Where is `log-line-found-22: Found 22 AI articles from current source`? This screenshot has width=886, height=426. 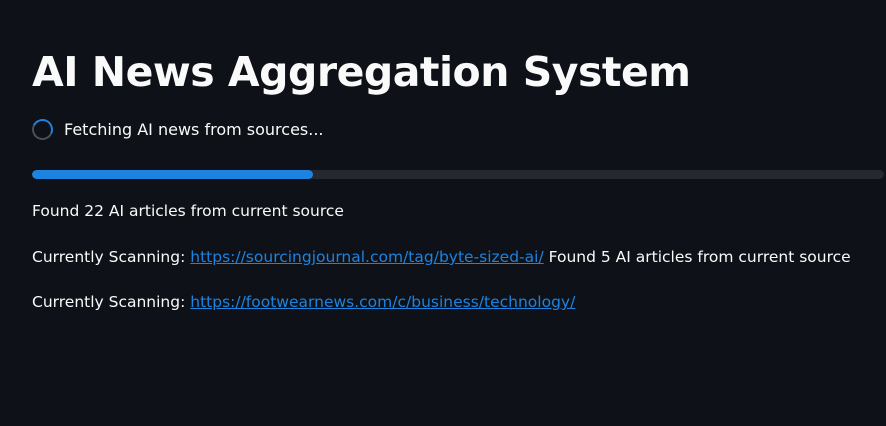 log-line-found-22: Found 22 AI articles from current source is located at coordinates (188, 211).